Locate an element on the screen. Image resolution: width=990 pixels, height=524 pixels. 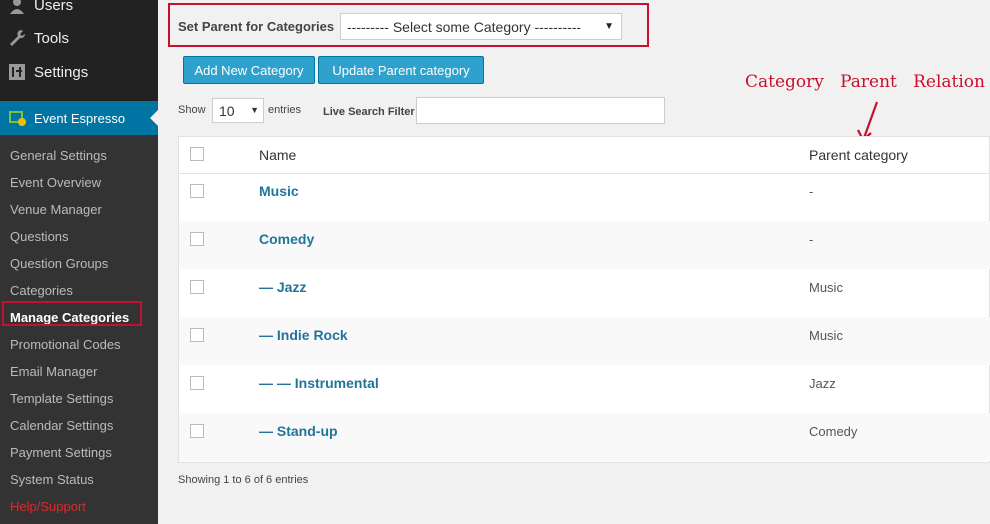
category-name-link: Comedy is located at coordinates (286, 239).